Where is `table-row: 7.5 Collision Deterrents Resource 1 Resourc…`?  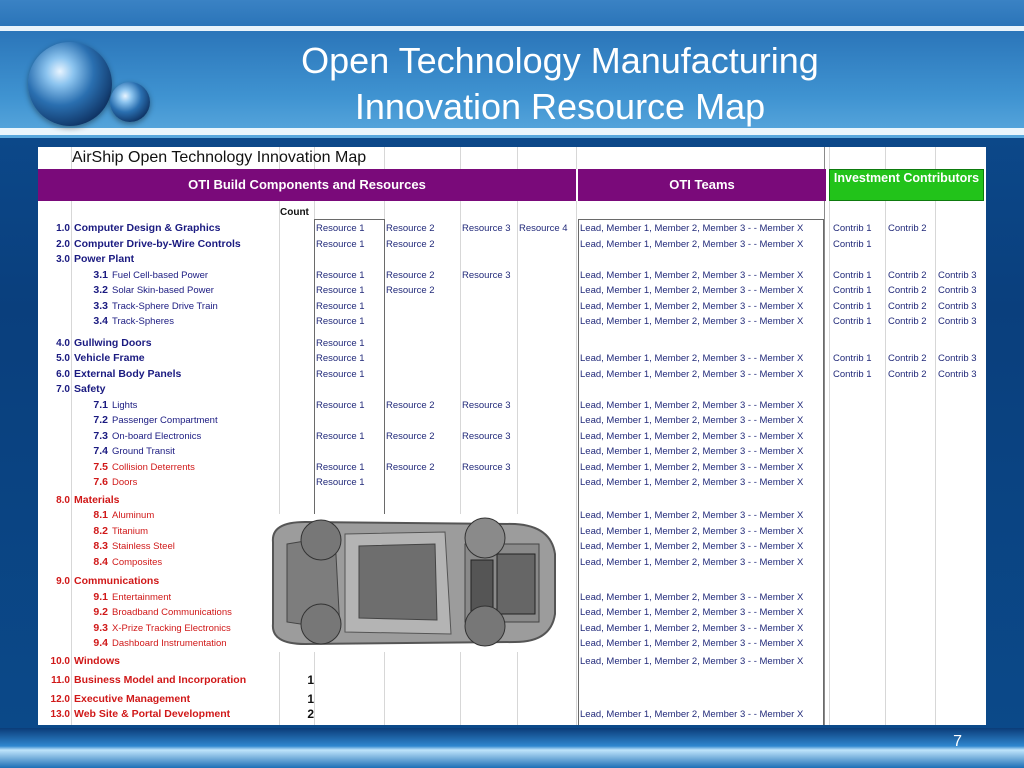
table-row: 7.5 Collision Deterrents Resource 1 Resourc… is located at coordinates (512, 467).